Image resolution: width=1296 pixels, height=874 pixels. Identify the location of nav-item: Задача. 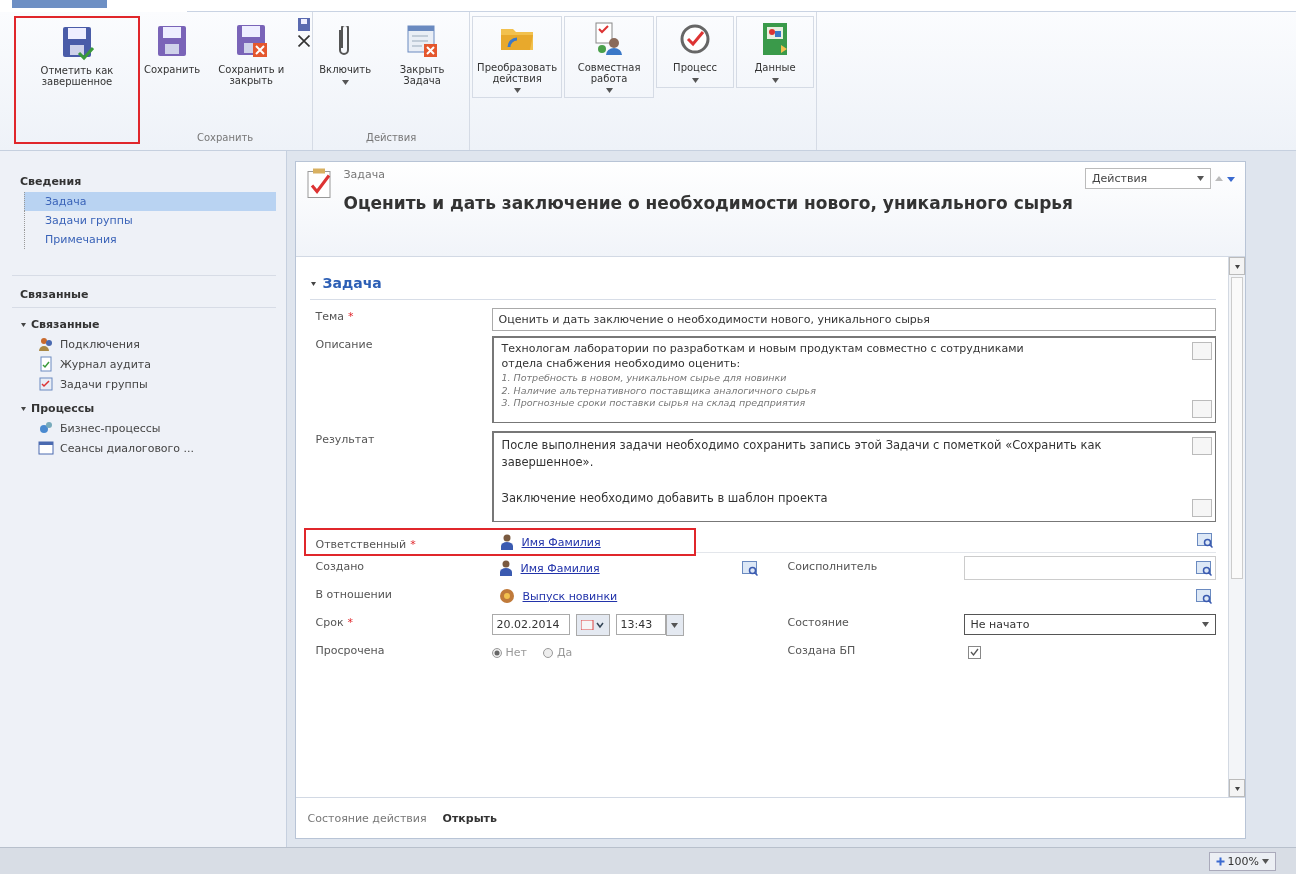
(150, 201).